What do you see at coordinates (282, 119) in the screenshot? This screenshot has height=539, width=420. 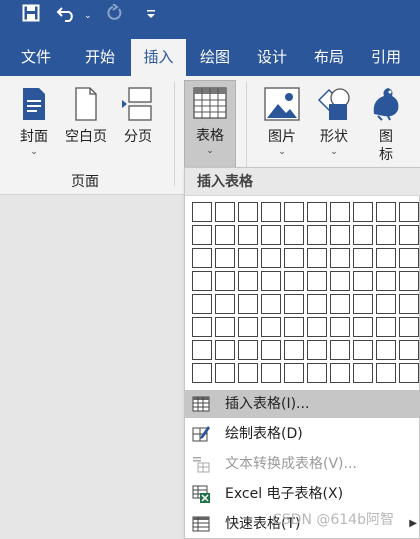 I see `pictures-button: 图片 ⌄` at bounding box center [282, 119].